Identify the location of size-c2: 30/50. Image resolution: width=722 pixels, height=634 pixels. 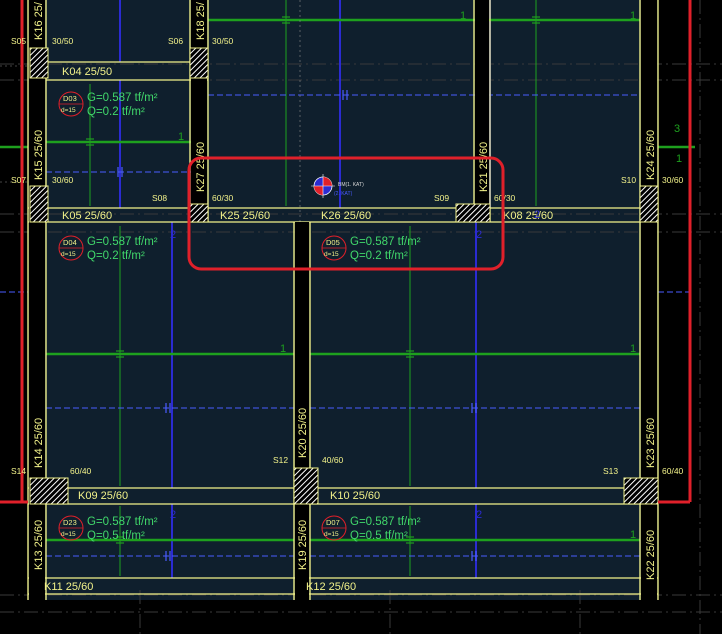
(223, 41).